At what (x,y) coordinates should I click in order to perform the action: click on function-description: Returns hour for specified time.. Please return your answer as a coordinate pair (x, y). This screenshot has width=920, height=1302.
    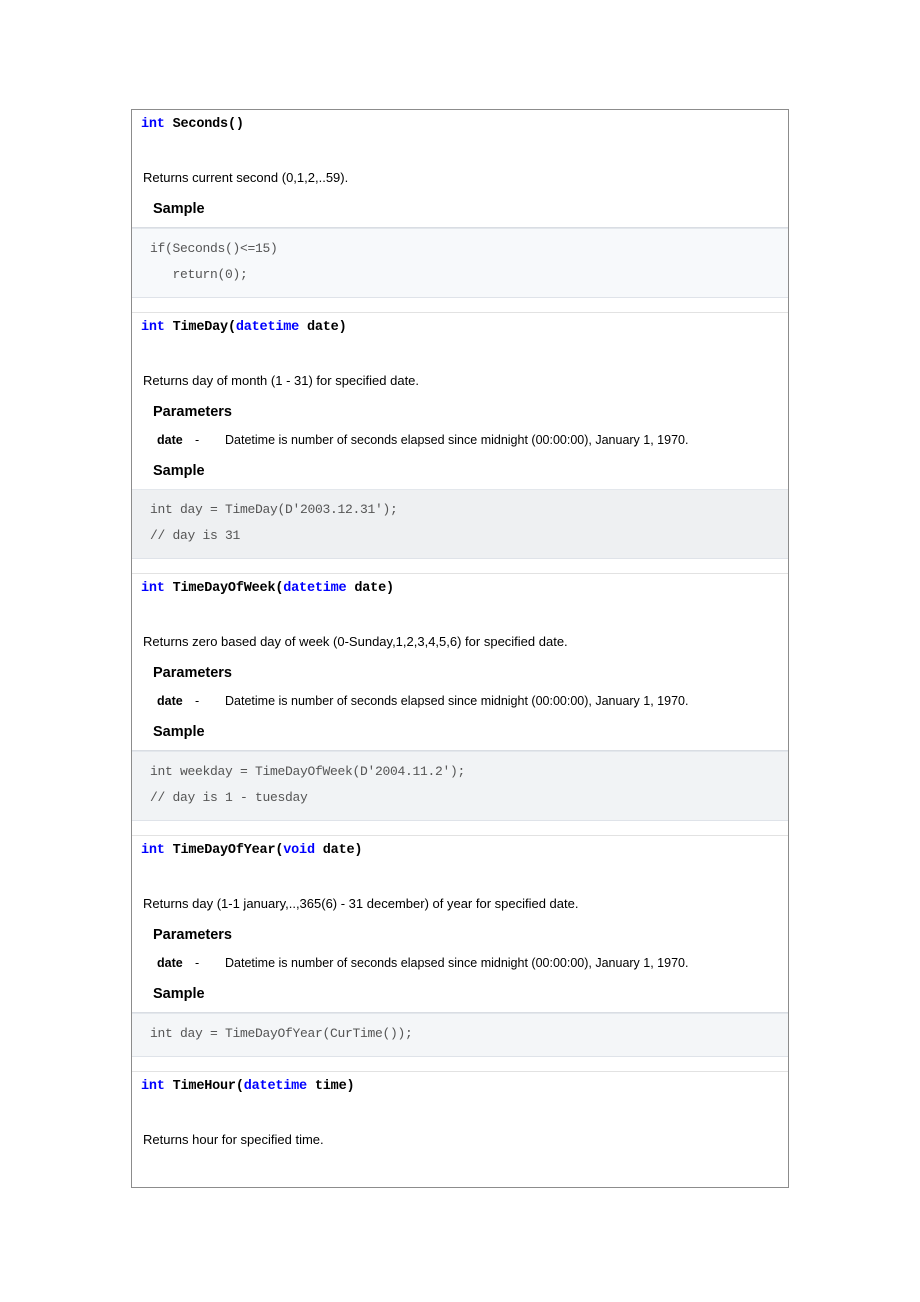
    Looking at the image, I should click on (233, 1139).